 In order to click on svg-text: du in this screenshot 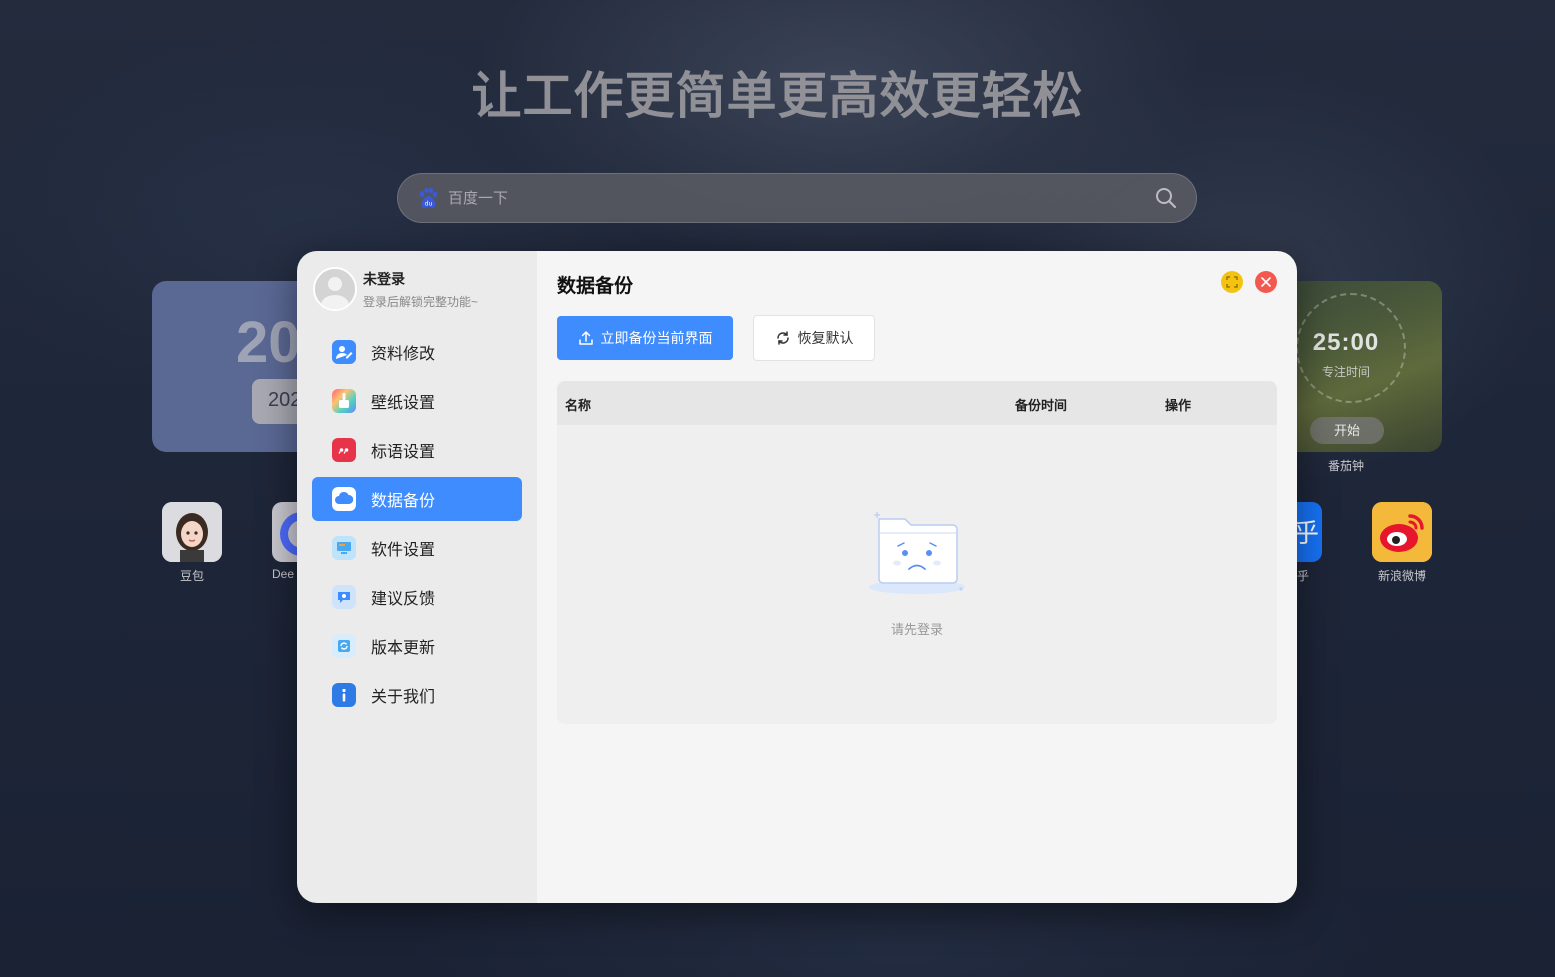, I will do `click(429, 204)`.